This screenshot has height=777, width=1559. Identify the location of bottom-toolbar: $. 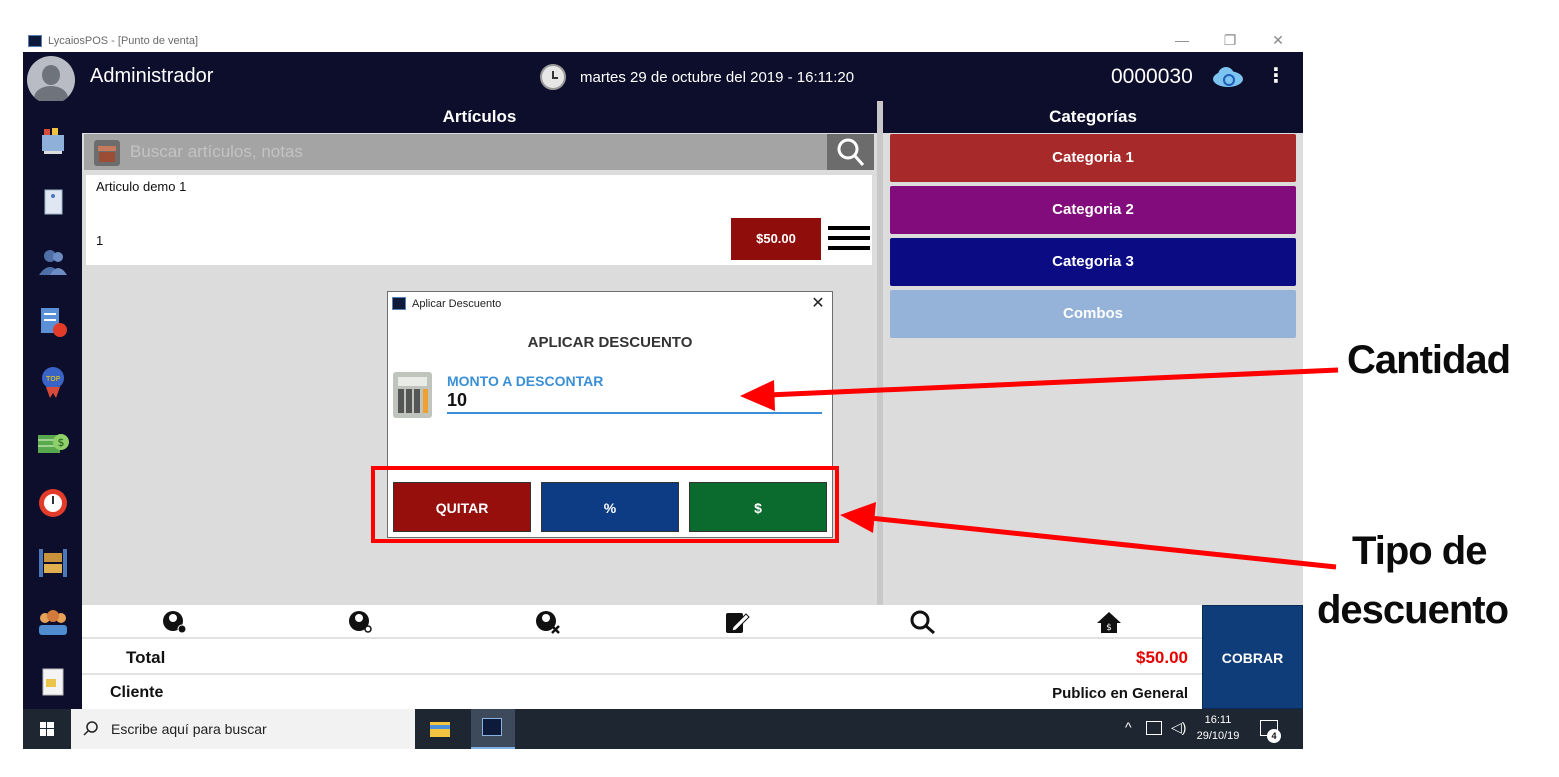
(642, 622).